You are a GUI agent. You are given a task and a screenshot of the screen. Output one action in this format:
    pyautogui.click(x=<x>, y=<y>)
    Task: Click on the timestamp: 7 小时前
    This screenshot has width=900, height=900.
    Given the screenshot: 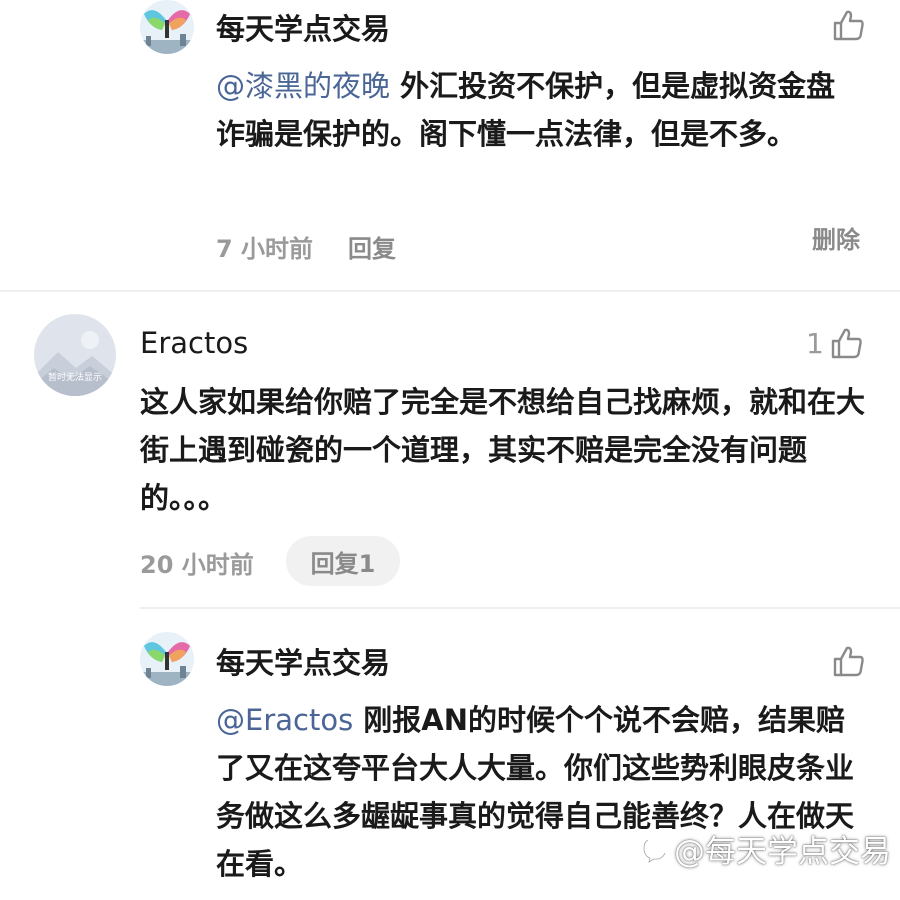 What is the action you would take?
    pyautogui.click(x=265, y=249)
    